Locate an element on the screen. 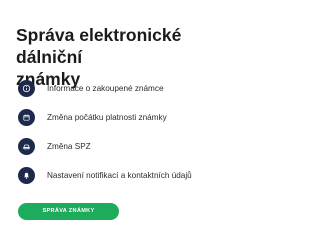 The image size is (320, 250). car-icon is located at coordinates (26, 146).